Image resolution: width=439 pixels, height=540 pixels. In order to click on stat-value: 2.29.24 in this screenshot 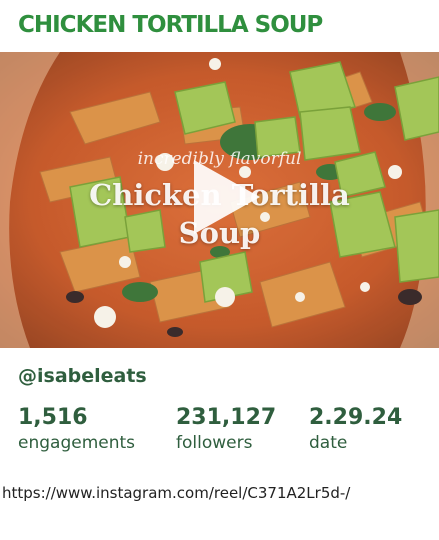, I will do `click(356, 417)`.